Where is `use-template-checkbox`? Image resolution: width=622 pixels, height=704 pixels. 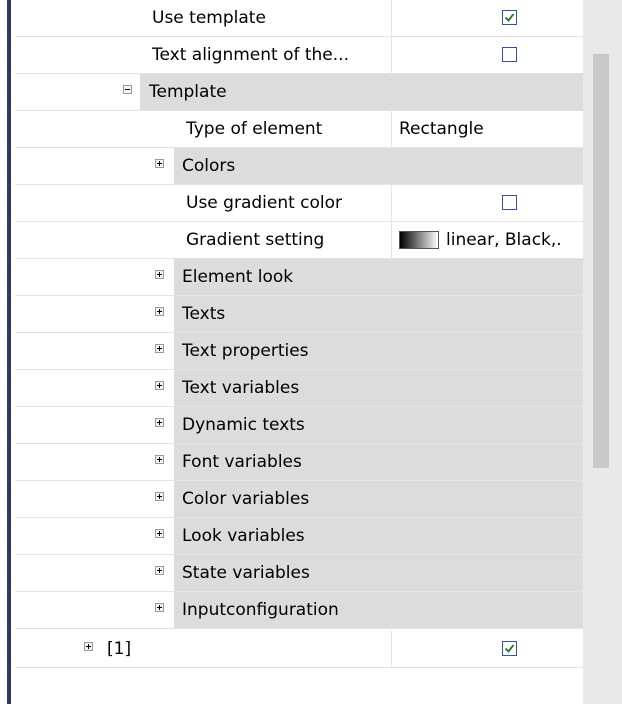
use-template-checkbox is located at coordinates (509, 17).